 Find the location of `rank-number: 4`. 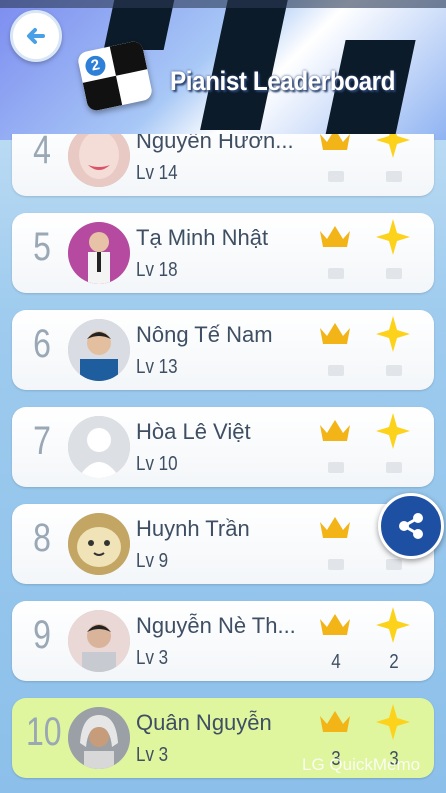

rank-number: 4 is located at coordinates (42, 153).